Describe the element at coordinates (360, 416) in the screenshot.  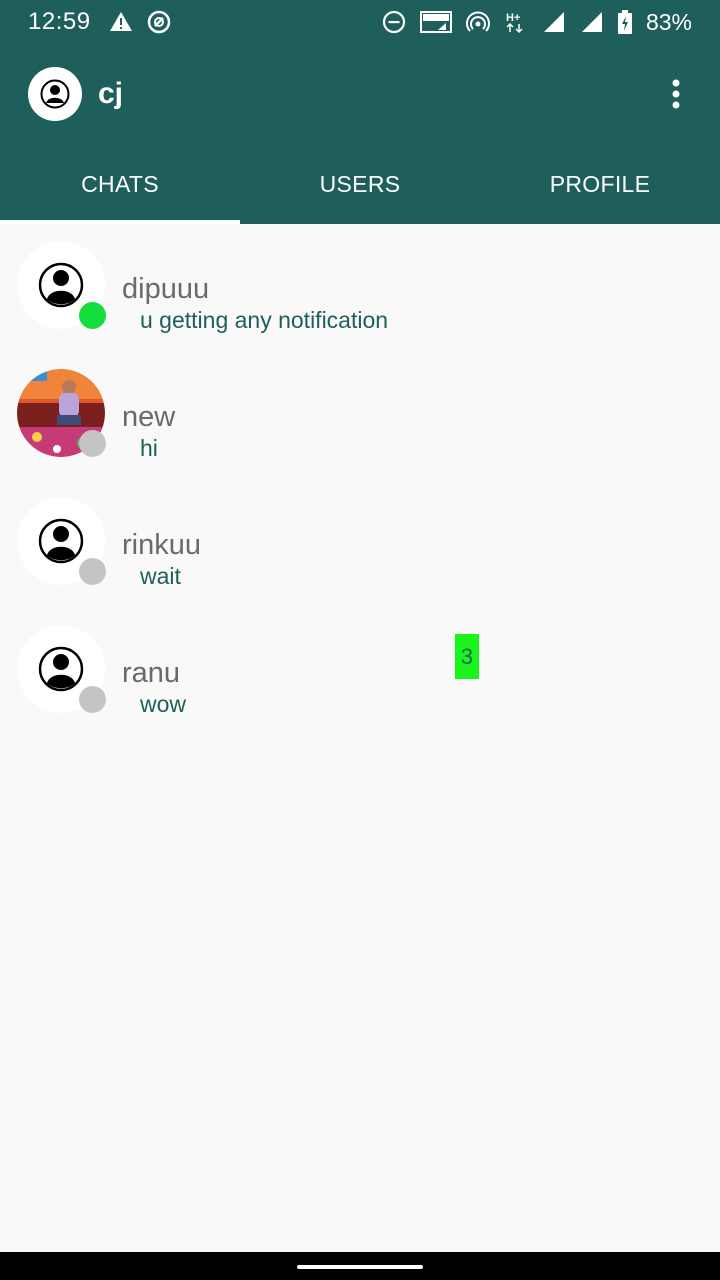
I see `chat-row-new: new hi` at that location.